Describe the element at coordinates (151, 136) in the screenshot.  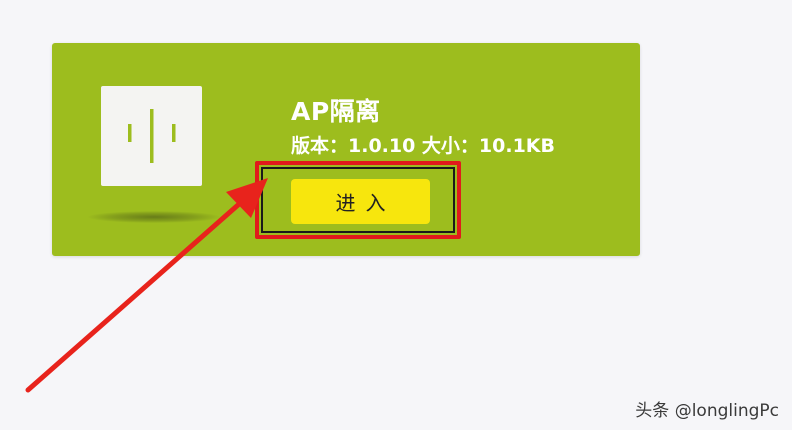
I see `voice-wave-icon` at that location.